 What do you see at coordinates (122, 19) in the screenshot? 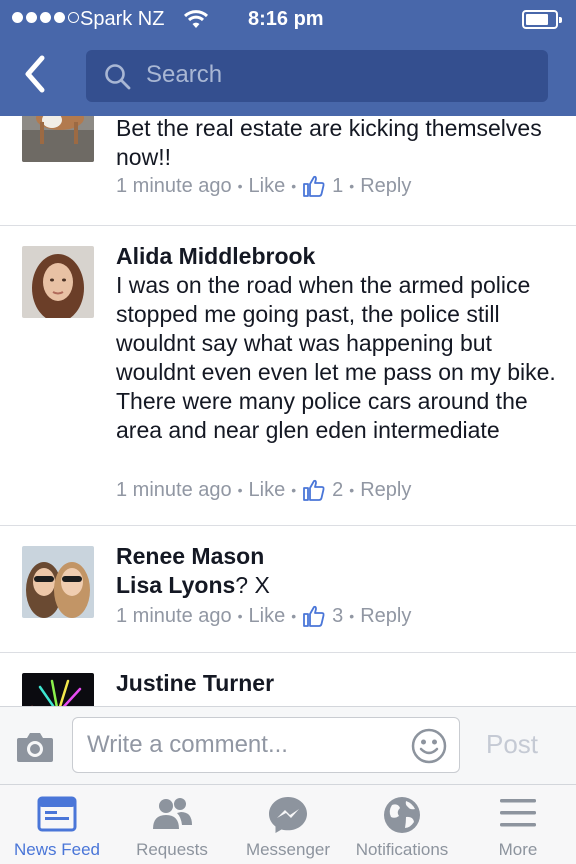
I see `carrier-name: Spark NZ` at bounding box center [122, 19].